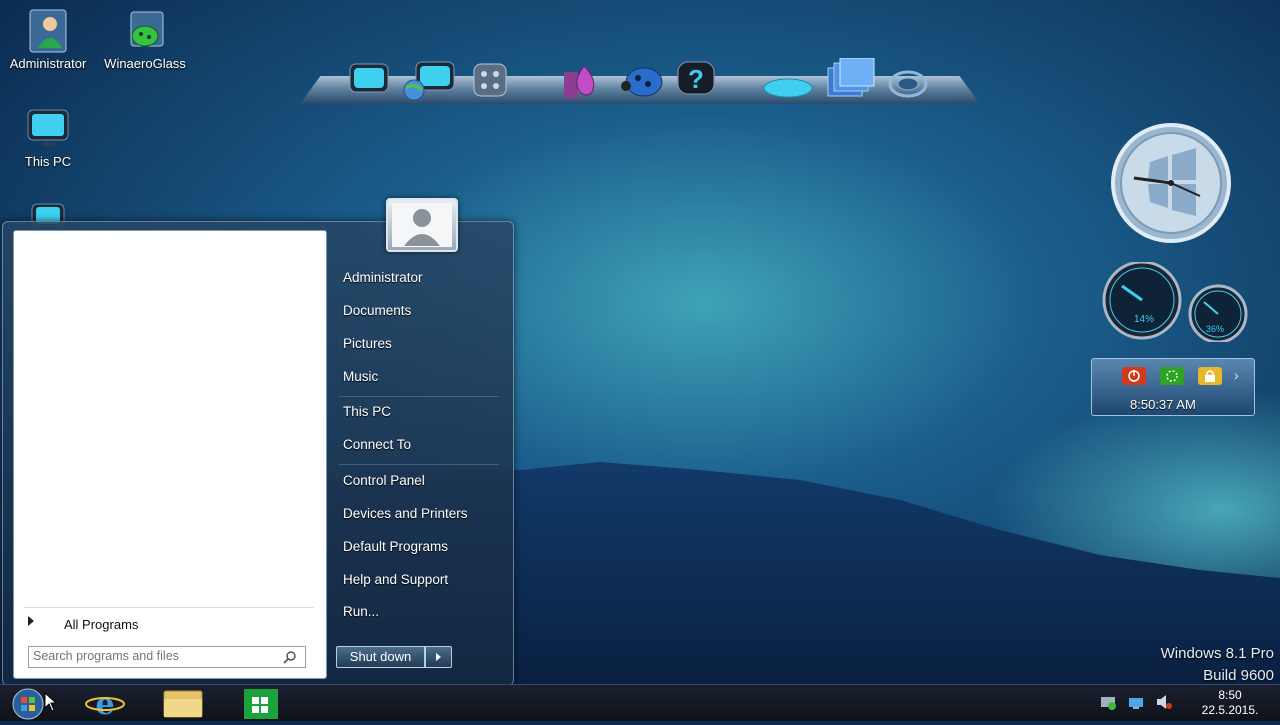  What do you see at coordinates (1173, 387) in the screenshot?
I see `shutdown-timer-gadget: › 8:50:37 AM` at bounding box center [1173, 387].